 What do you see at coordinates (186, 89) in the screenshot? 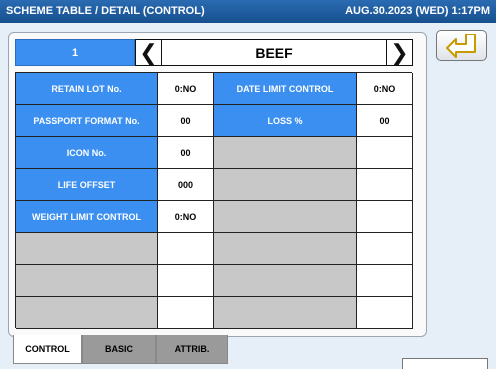
I see `retain-lot-field: 0:NO` at bounding box center [186, 89].